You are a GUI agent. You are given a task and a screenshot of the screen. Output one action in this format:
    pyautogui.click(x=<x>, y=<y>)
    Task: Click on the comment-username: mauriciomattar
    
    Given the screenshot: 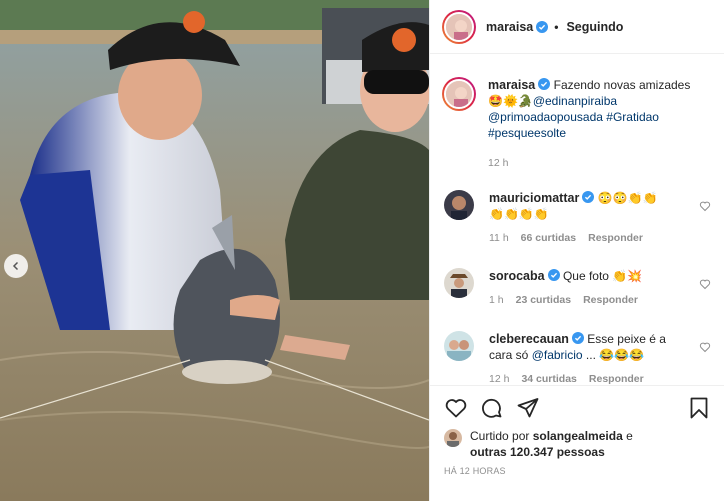 What is the action you would take?
    pyautogui.click(x=534, y=198)
    